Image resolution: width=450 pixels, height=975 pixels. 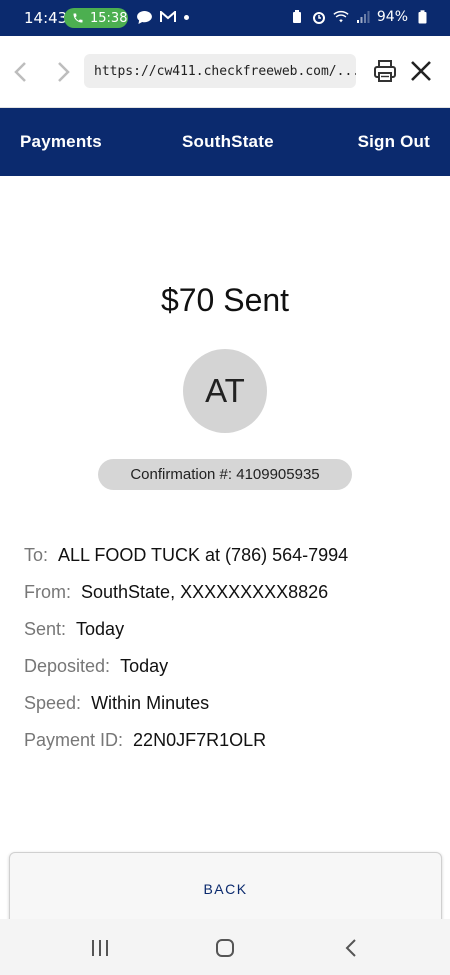 What do you see at coordinates (394, 142) in the screenshot?
I see `sign-out-link: Sign Out` at bounding box center [394, 142].